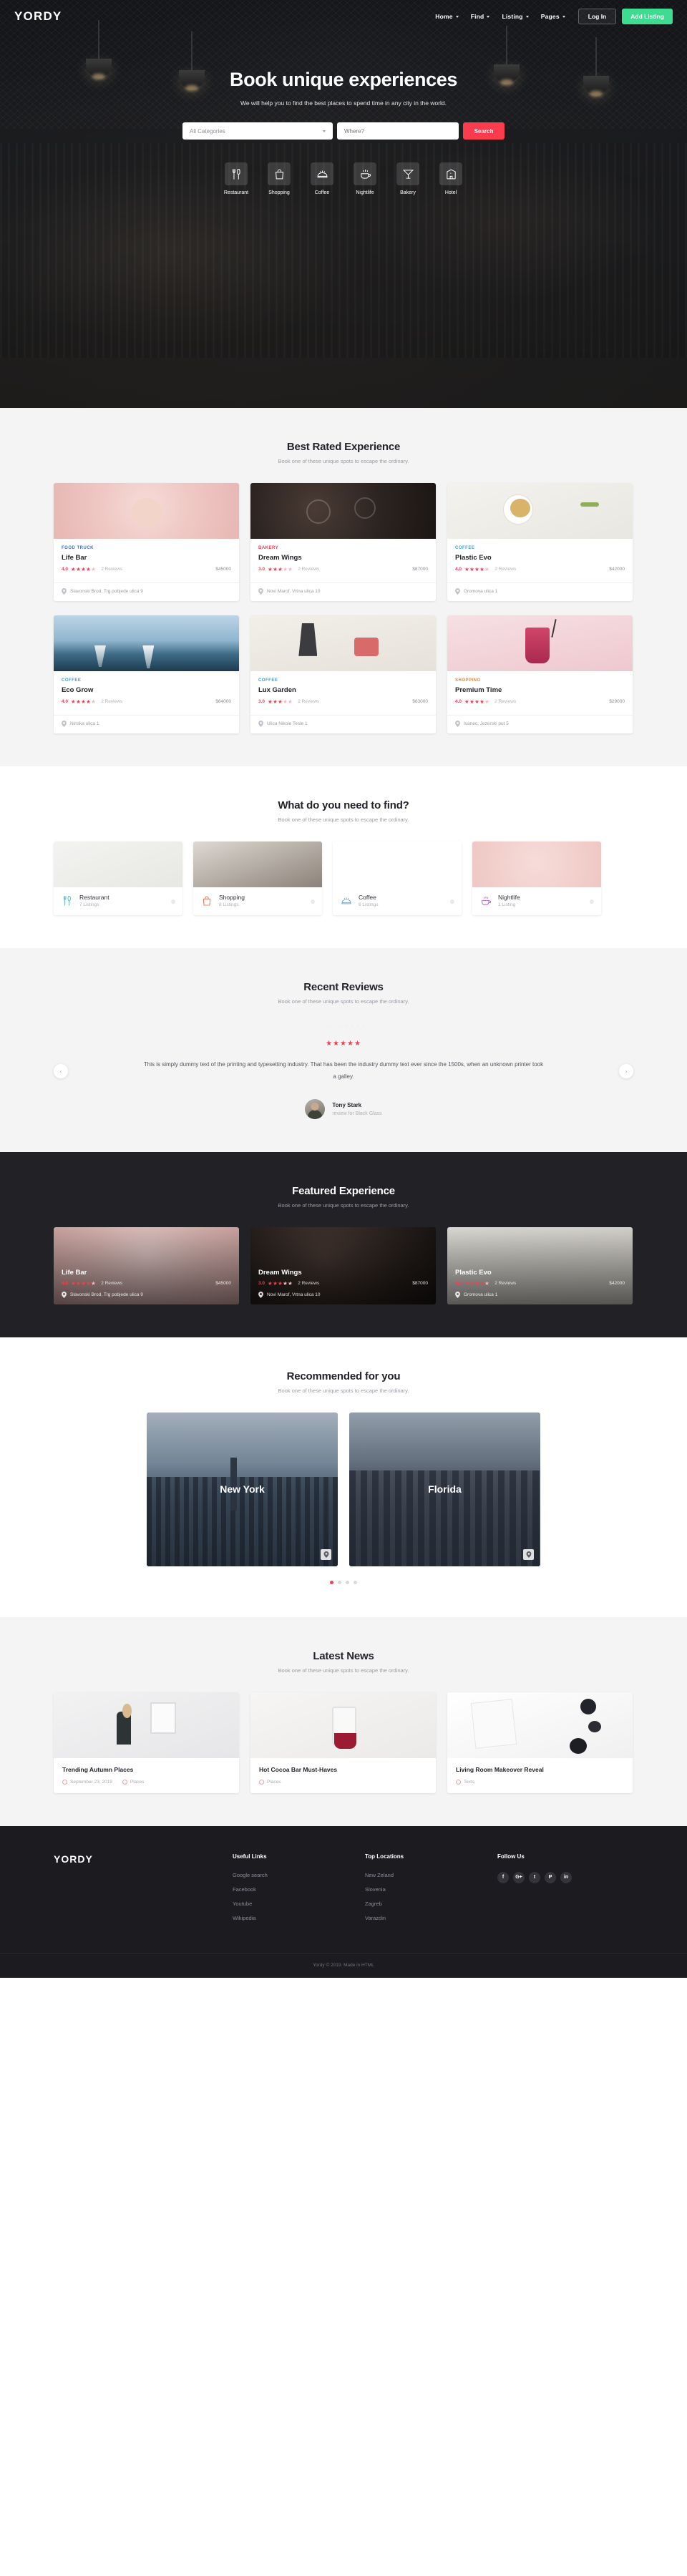  Describe the element at coordinates (503, 1877) in the screenshot. I see `facebook-icon: f` at that location.